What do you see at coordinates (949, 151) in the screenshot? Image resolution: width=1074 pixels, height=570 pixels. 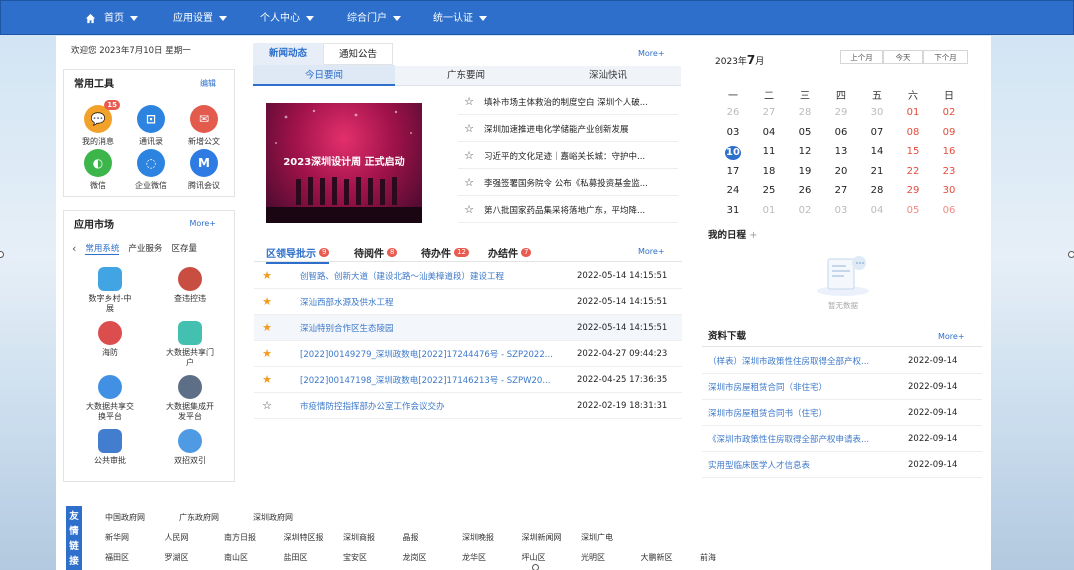 I see `calendar-day: 16` at bounding box center [949, 151].